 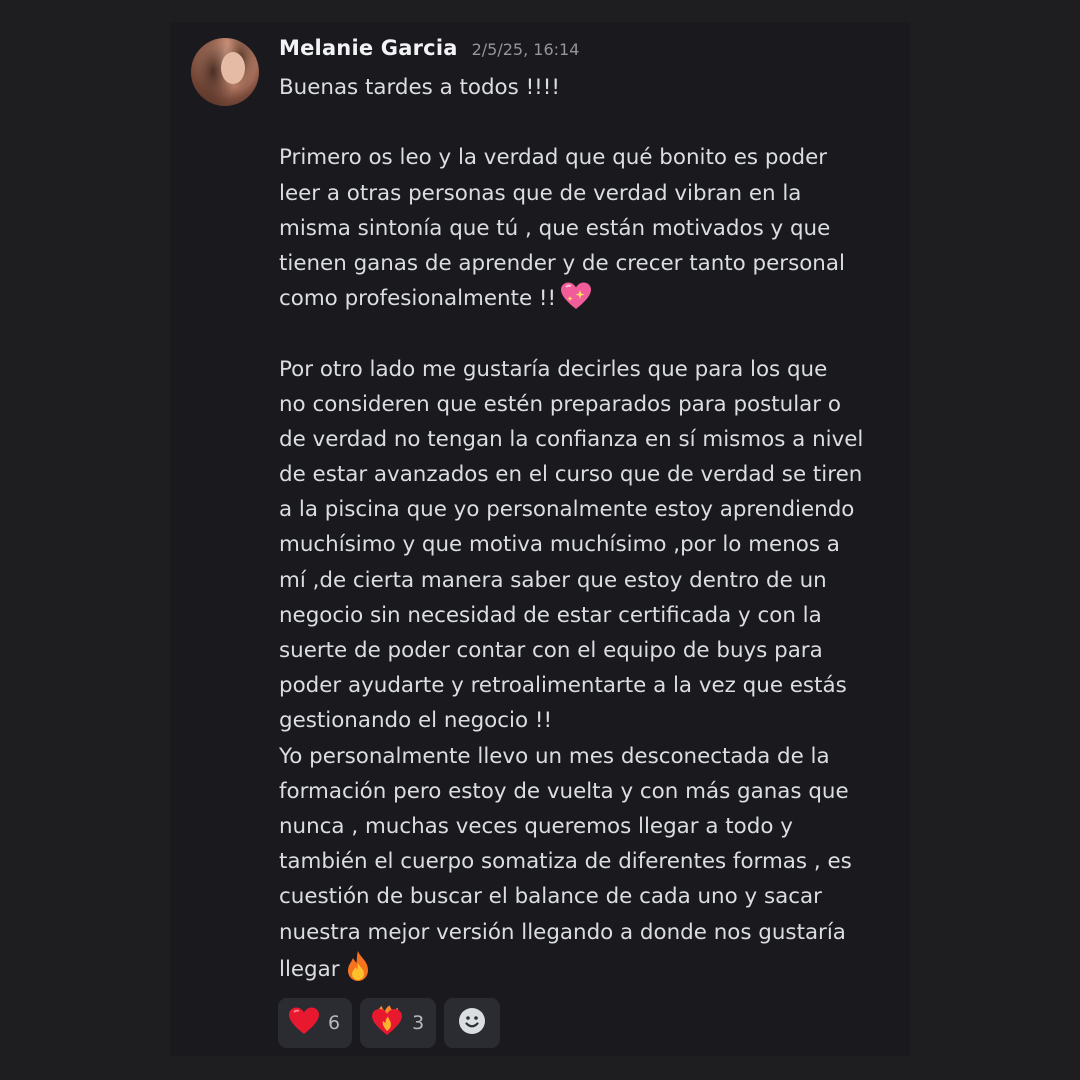 What do you see at coordinates (416, 721) in the screenshot?
I see `message-line: gestionando el negocio !!` at bounding box center [416, 721].